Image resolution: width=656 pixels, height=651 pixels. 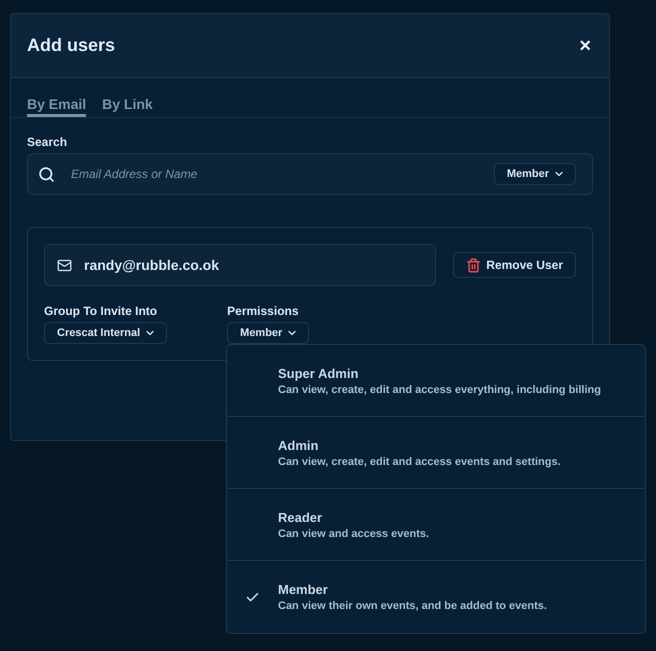 What do you see at coordinates (301, 517) in the screenshot?
I see `role-name: Reader` at bounding box center [301, 517].